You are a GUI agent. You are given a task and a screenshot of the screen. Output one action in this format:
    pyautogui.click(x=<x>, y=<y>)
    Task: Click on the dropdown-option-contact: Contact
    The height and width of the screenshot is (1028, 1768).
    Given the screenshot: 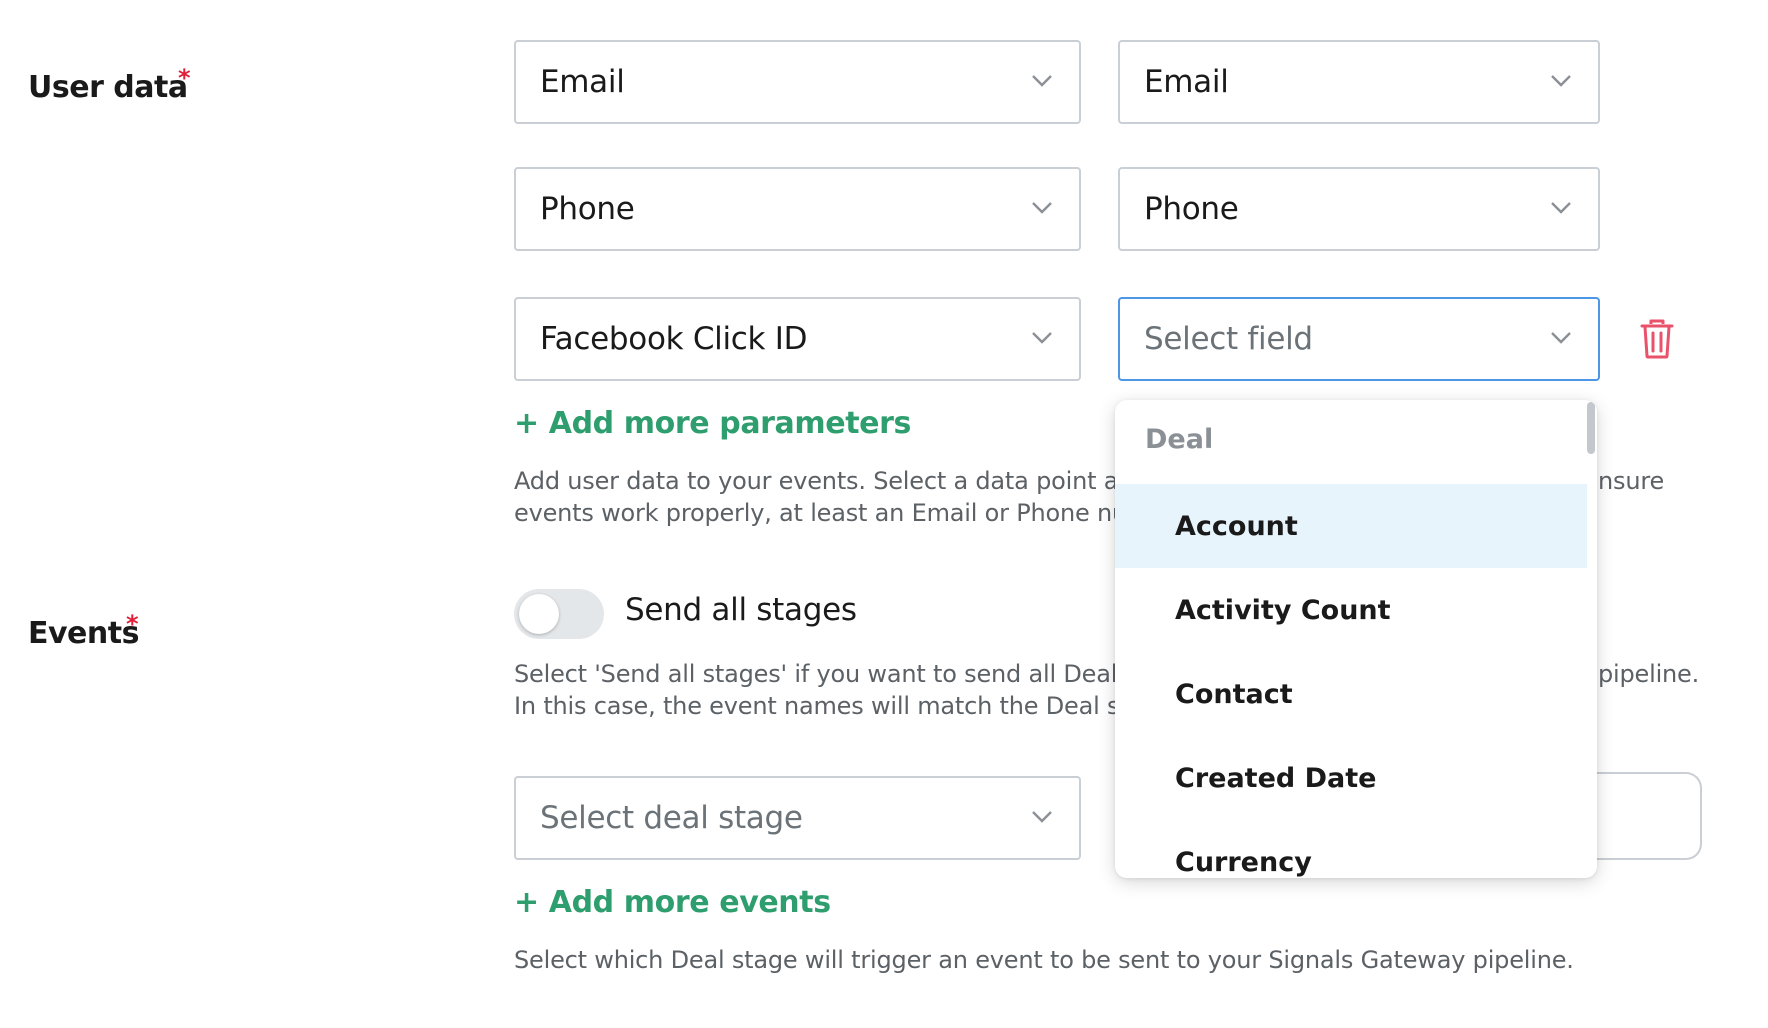 What is the action you would take?
    pyautogui.click(x=1351, y=694)
    